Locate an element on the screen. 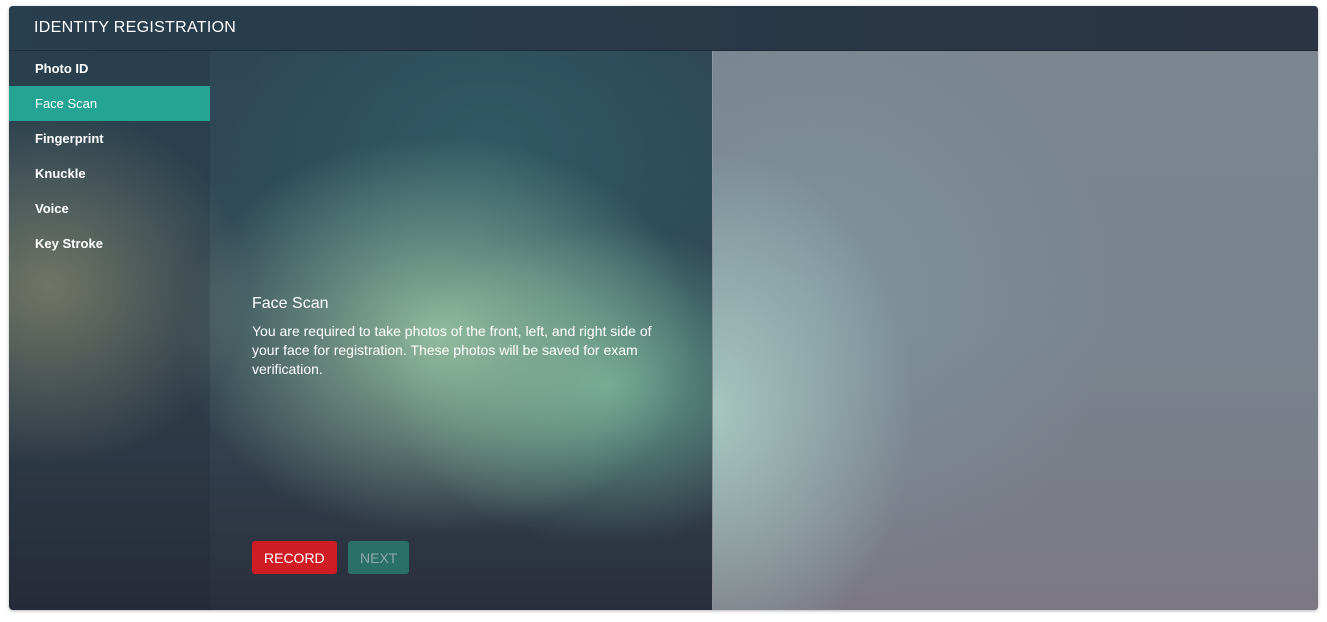 The width and height of the screenshot is (1327, 622). sidebar-item-fingerprint: Fingerprint is located at coordinates (109, 138).